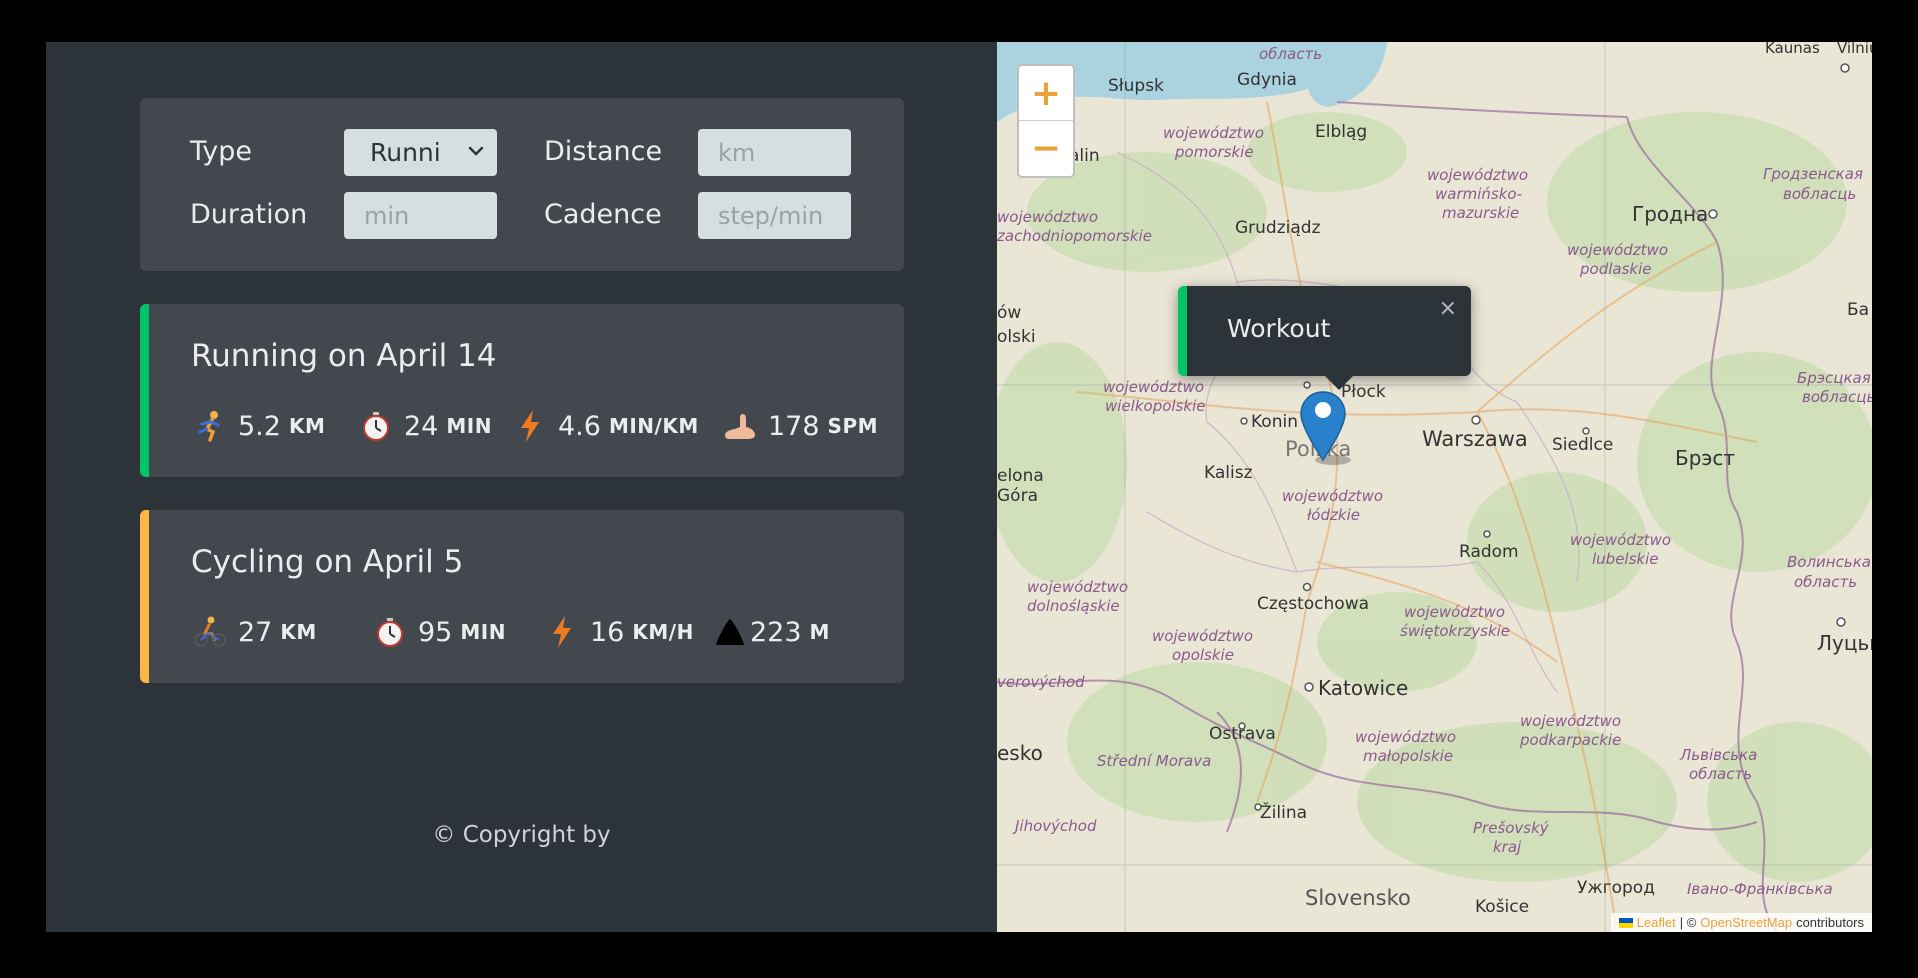  What do you see at coordinates (327, 562) in the screenshot?
I see `workout-title: Cycling on April 5` at bounding box center [327, 562].